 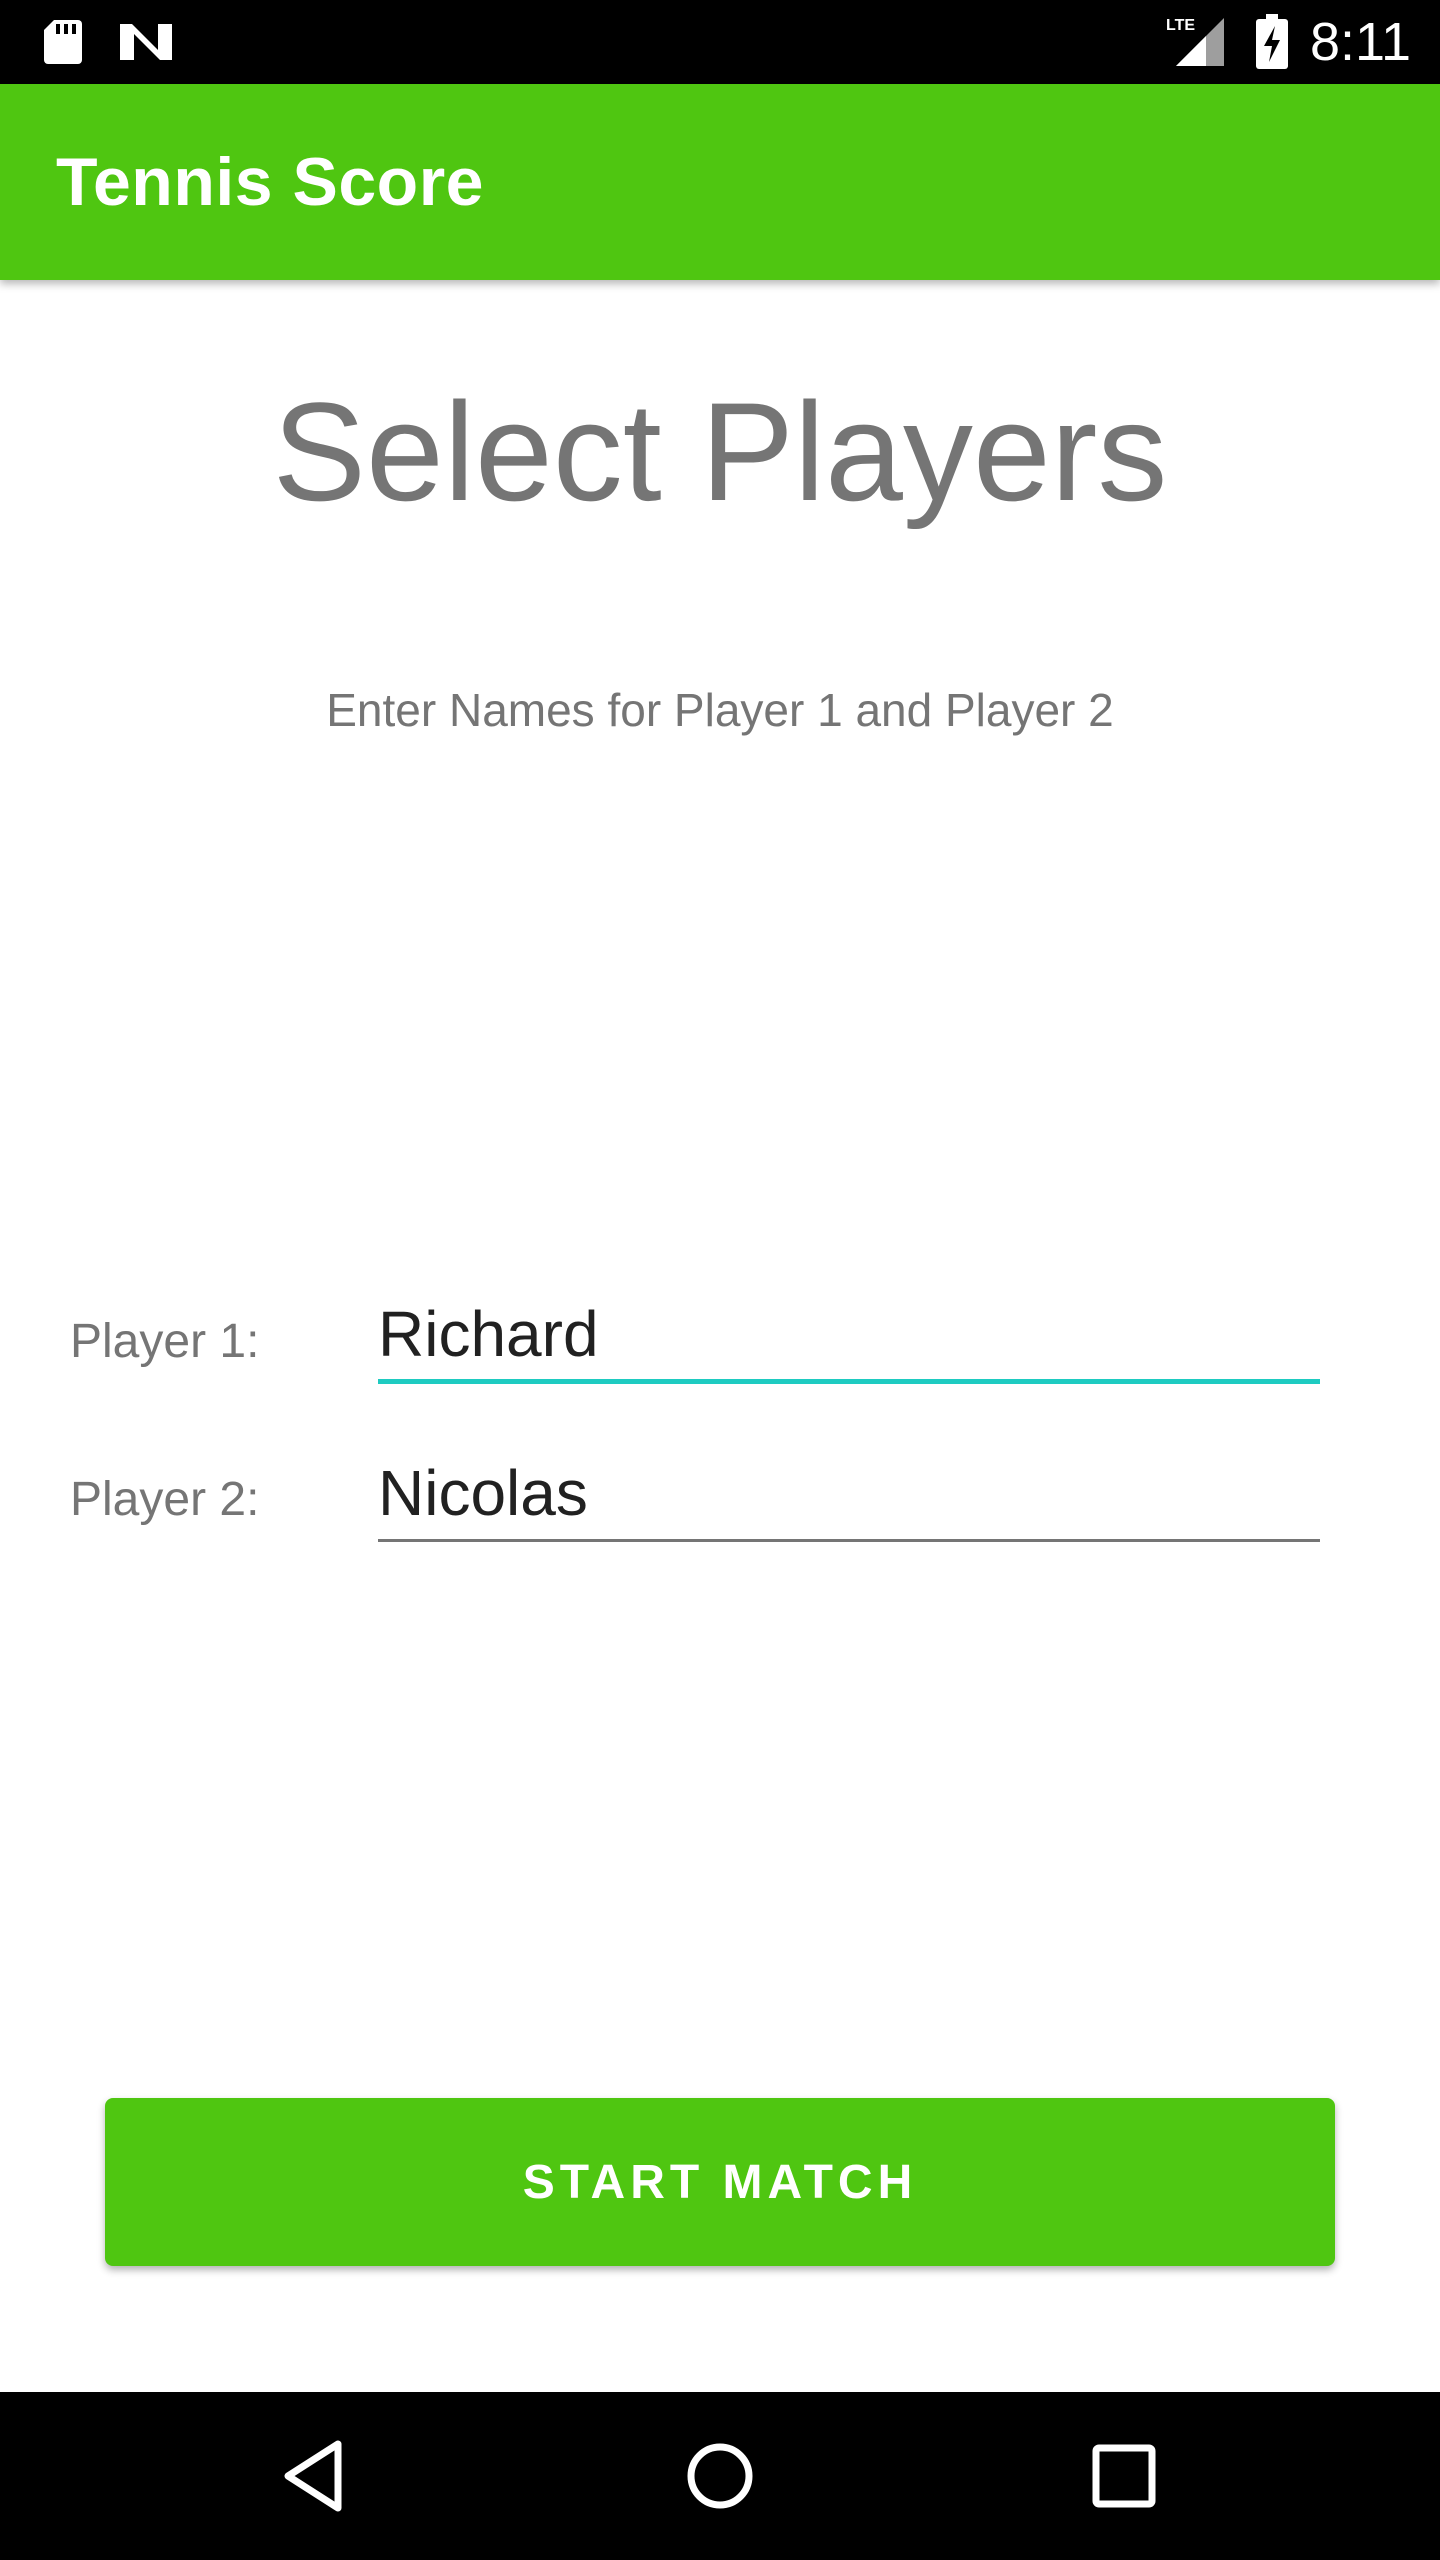 I want to click on app-title: Tennis Score, so click(x=270, y=182).